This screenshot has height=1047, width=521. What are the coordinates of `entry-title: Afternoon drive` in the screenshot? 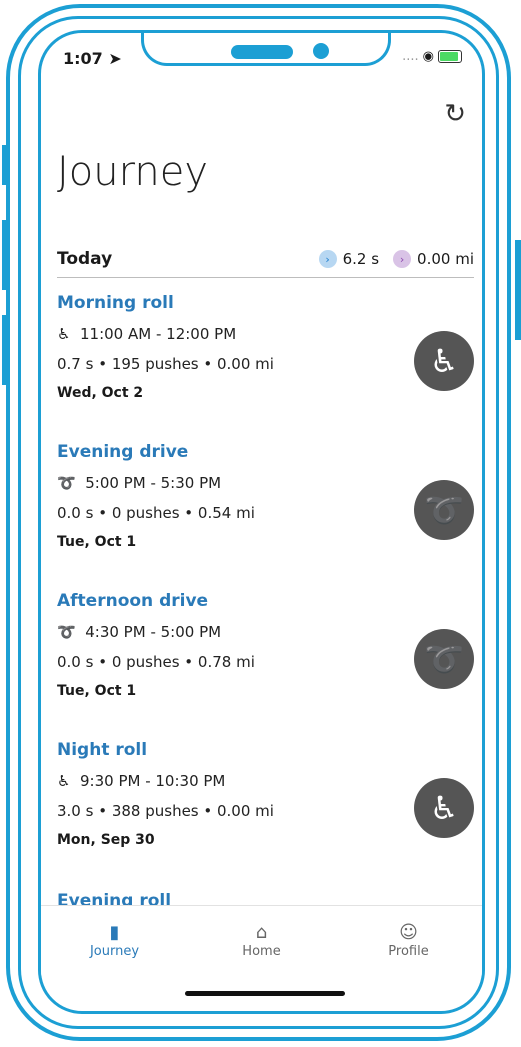 It's located at (265, 597).